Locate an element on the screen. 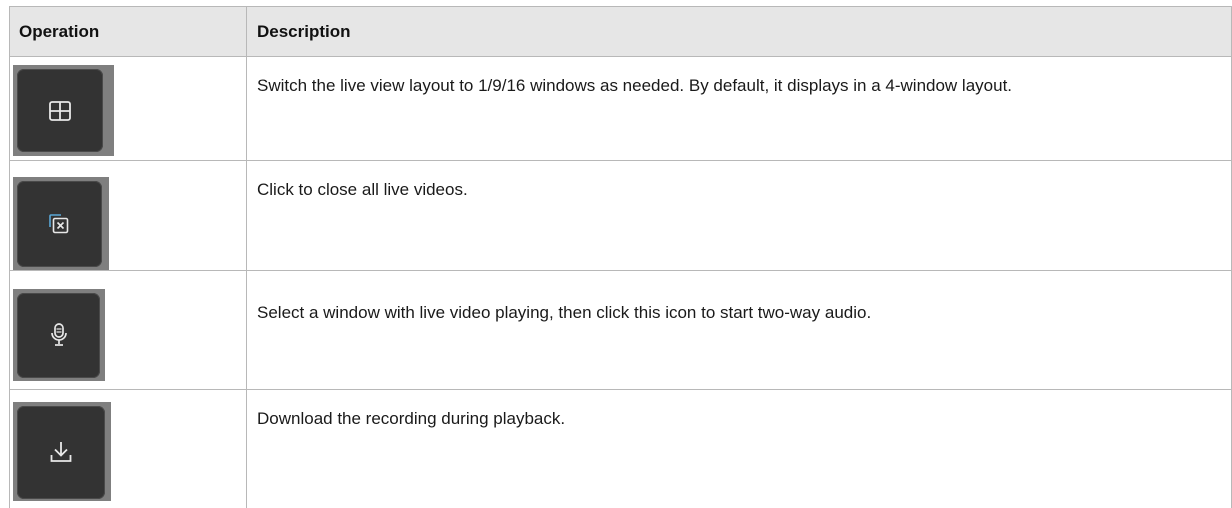 Image resolution: width=1232 pixels, height=508 pixels. close-all-videos-icon is located at coordinates (59, 224).